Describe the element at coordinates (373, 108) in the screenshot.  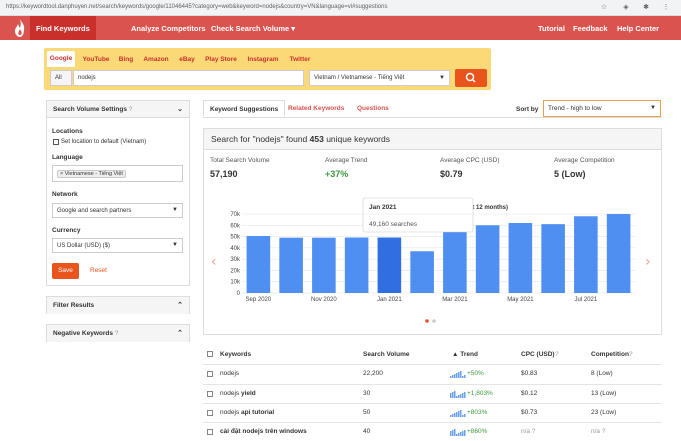
I see `tab-questions: Questions` at that location.